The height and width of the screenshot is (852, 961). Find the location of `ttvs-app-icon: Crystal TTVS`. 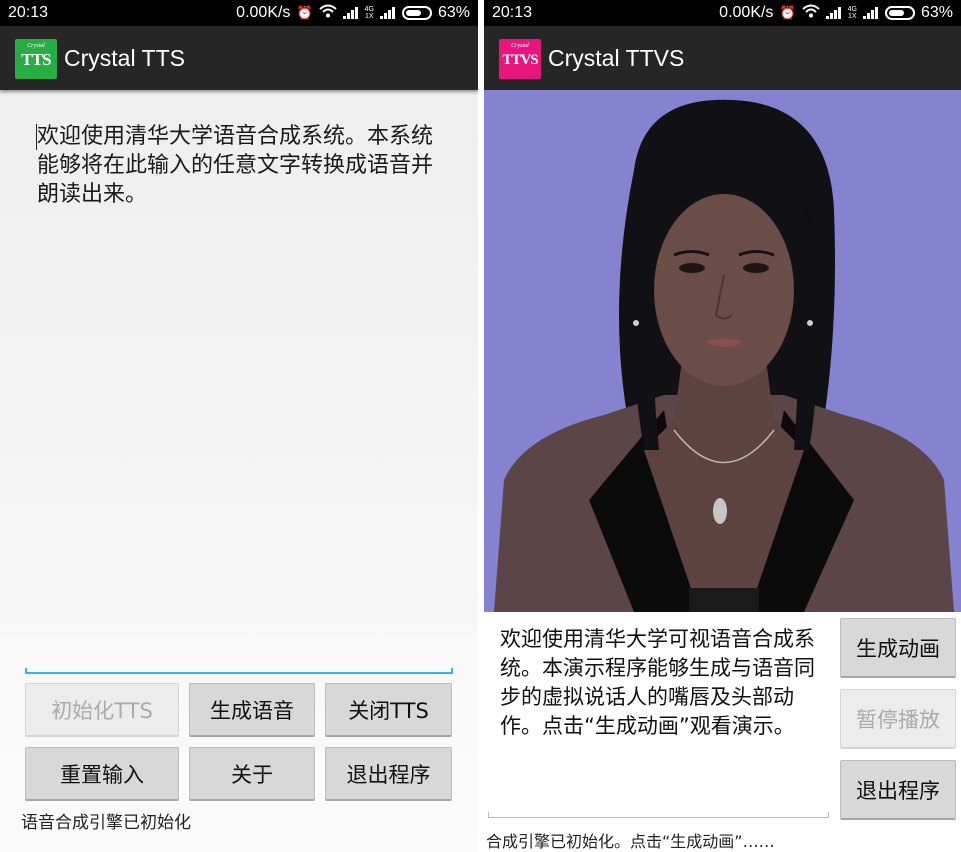

ttvs-app-icon: Crystal TTVS is located at coordinates (520, 59).